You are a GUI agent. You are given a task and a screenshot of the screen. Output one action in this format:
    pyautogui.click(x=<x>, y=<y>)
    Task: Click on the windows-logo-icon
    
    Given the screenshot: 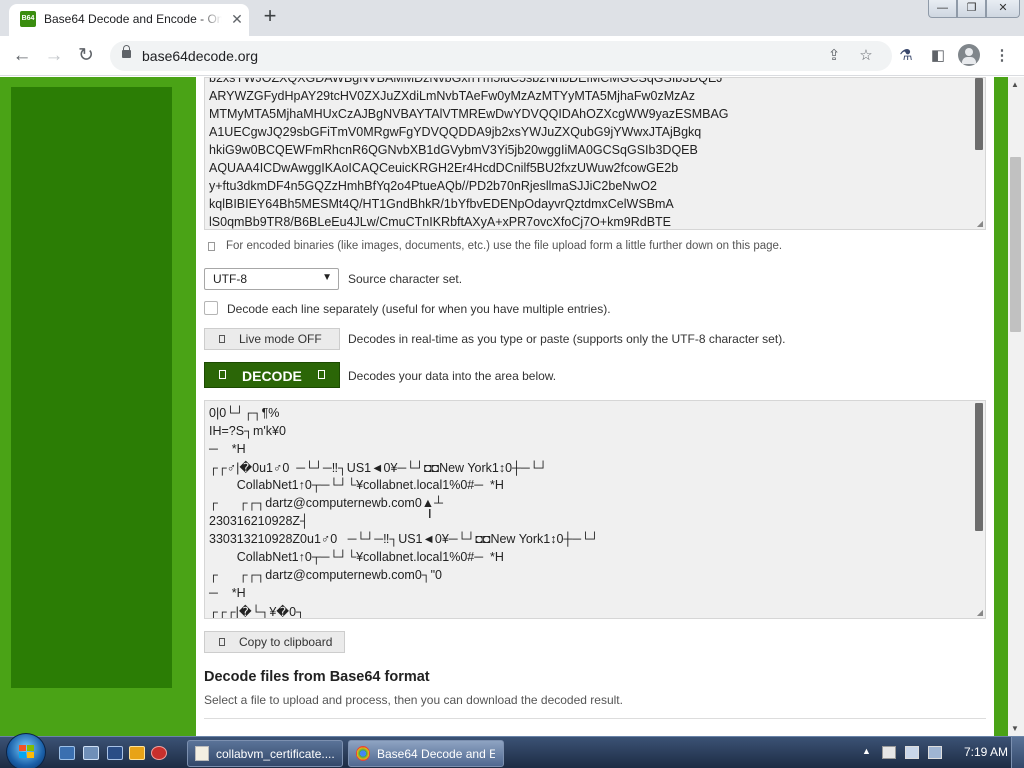 What is the action you would take?
    pyautogui.click(x=27, y=752)
    